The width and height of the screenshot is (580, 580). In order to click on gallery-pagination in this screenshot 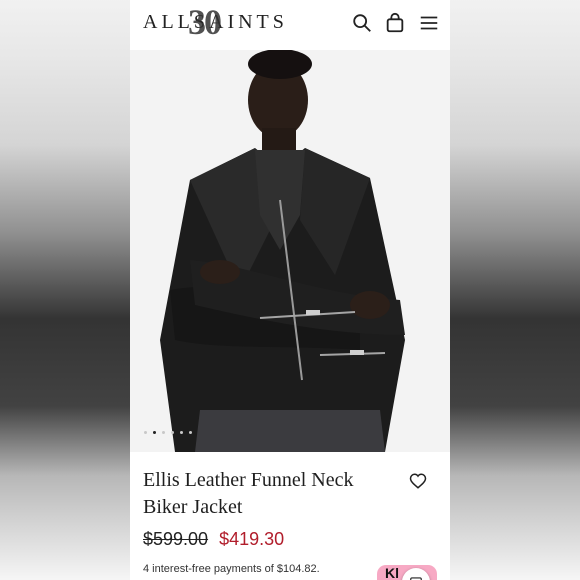, I will do `click(168, 432)`.